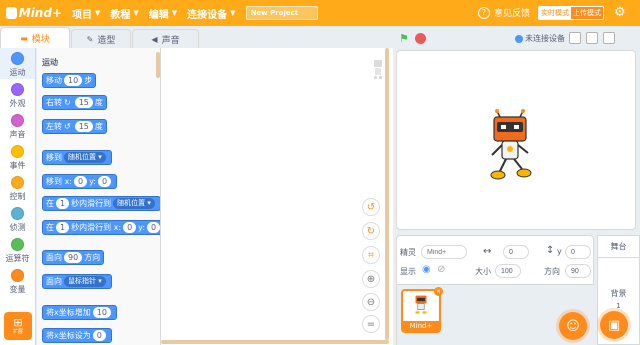 The image size is (640, 345). Describe the element at coordinates (281, 13) in the screenshot. I see `project-name-input` at that location.